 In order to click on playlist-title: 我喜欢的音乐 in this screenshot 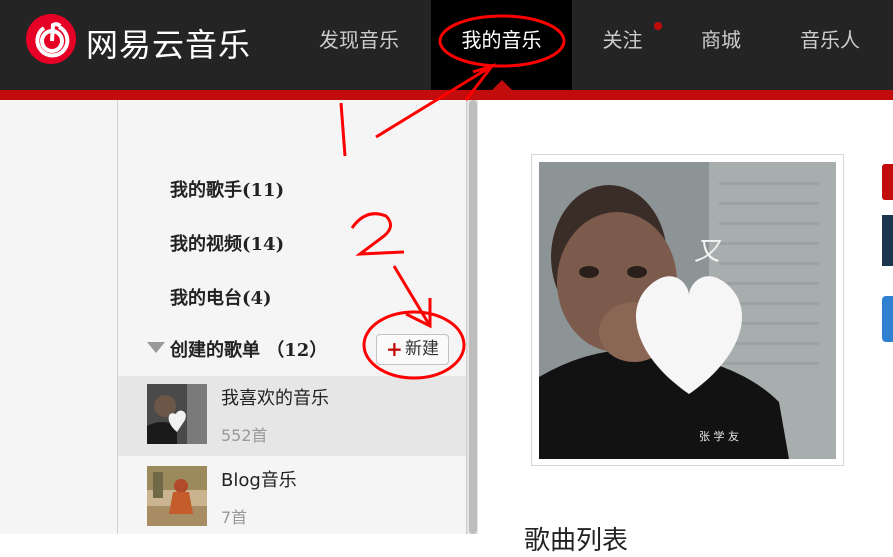, I will do `click(275, 398)`.